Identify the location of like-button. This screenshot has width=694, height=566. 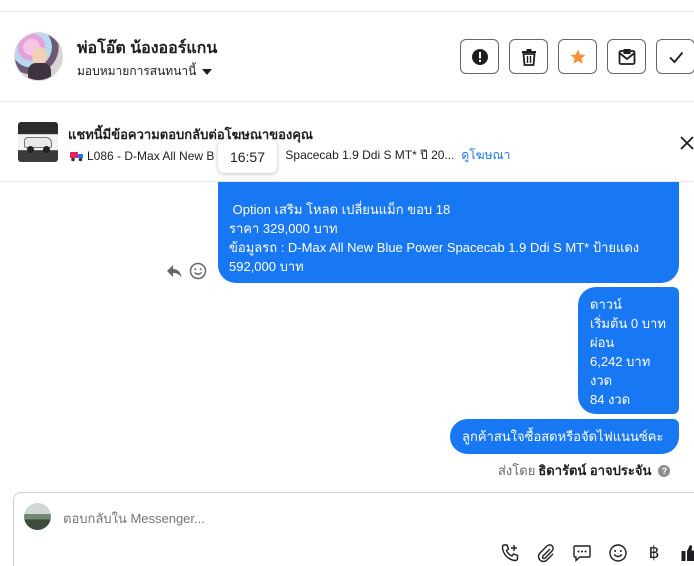
(686, 553).